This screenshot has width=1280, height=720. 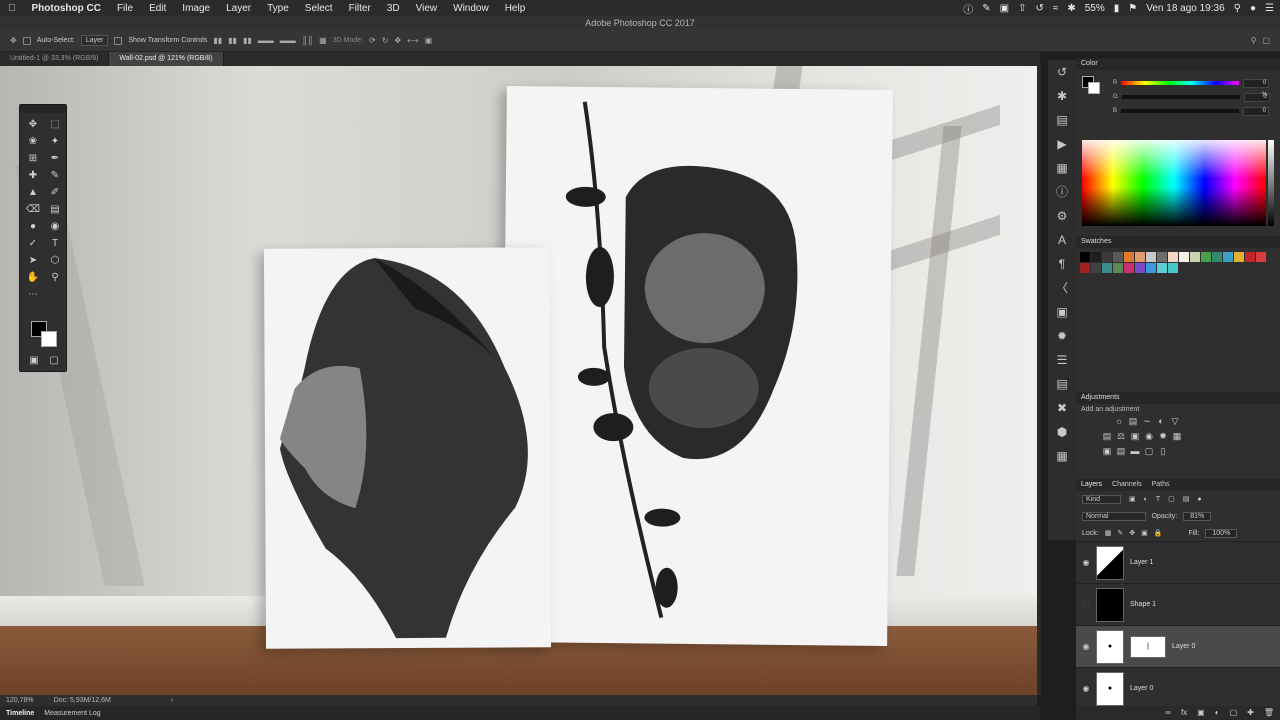 I want to click on flag-icon: ⚑, so click(x=1132, y=8).